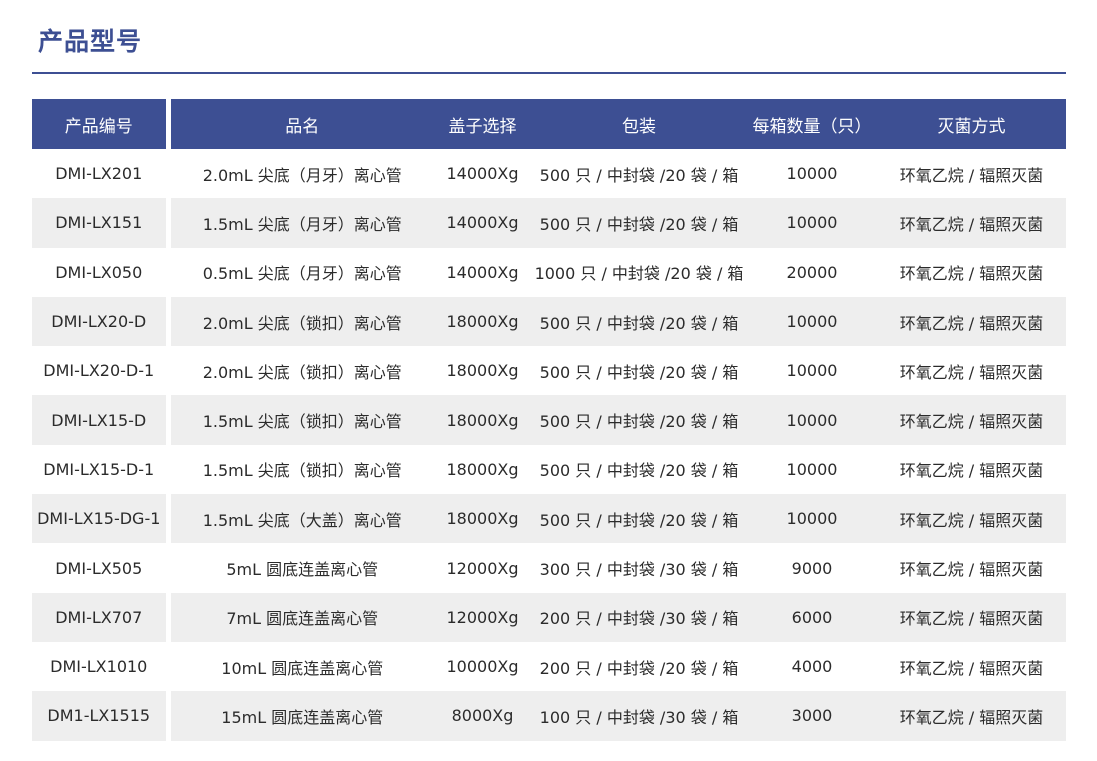 The image size is (1097, 761). What do you see at coordinates (639, 570) in the screenshot?
I see `cell-packaging: 300 只 / 中封袋 /30 袋 / 箱` at bounding box center [639, 570].